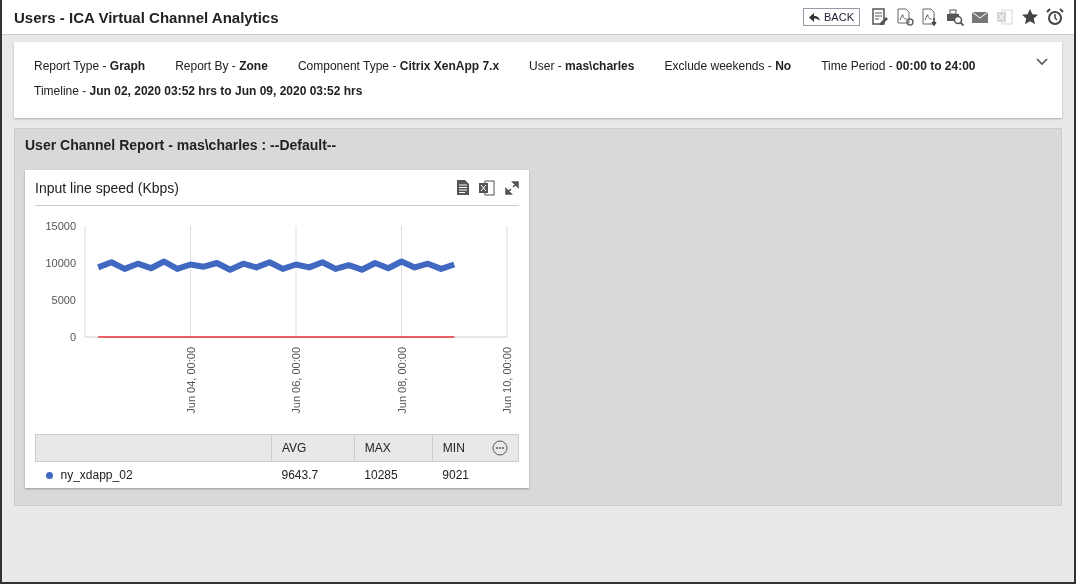 This screenshot has width=1076, height=584. Describe the element at coordinates (831, 17) in the screenshot. I see `back-button: BACK` at that location.